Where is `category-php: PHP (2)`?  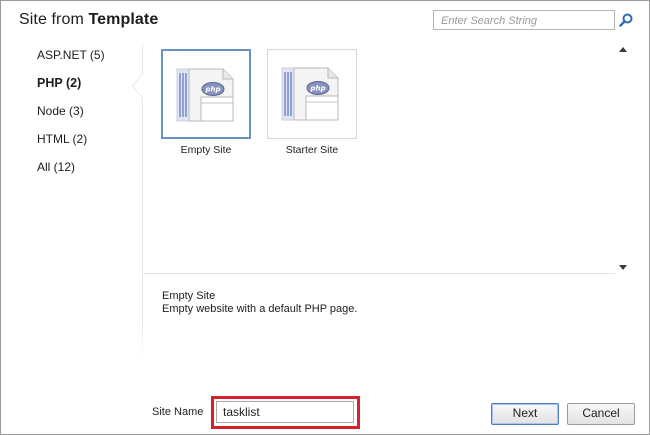 category-php: PHP (2) is located at coordinates (87, 89).